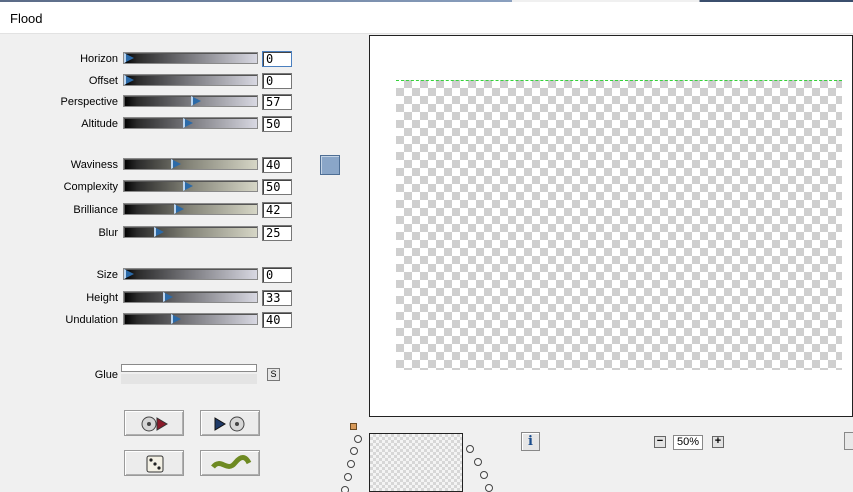 The height and width of the screenshot is (492, 853). Describe the element at coordinates (176, 319) in the screenshot. I see `undulation-slider-thumb` at that location.